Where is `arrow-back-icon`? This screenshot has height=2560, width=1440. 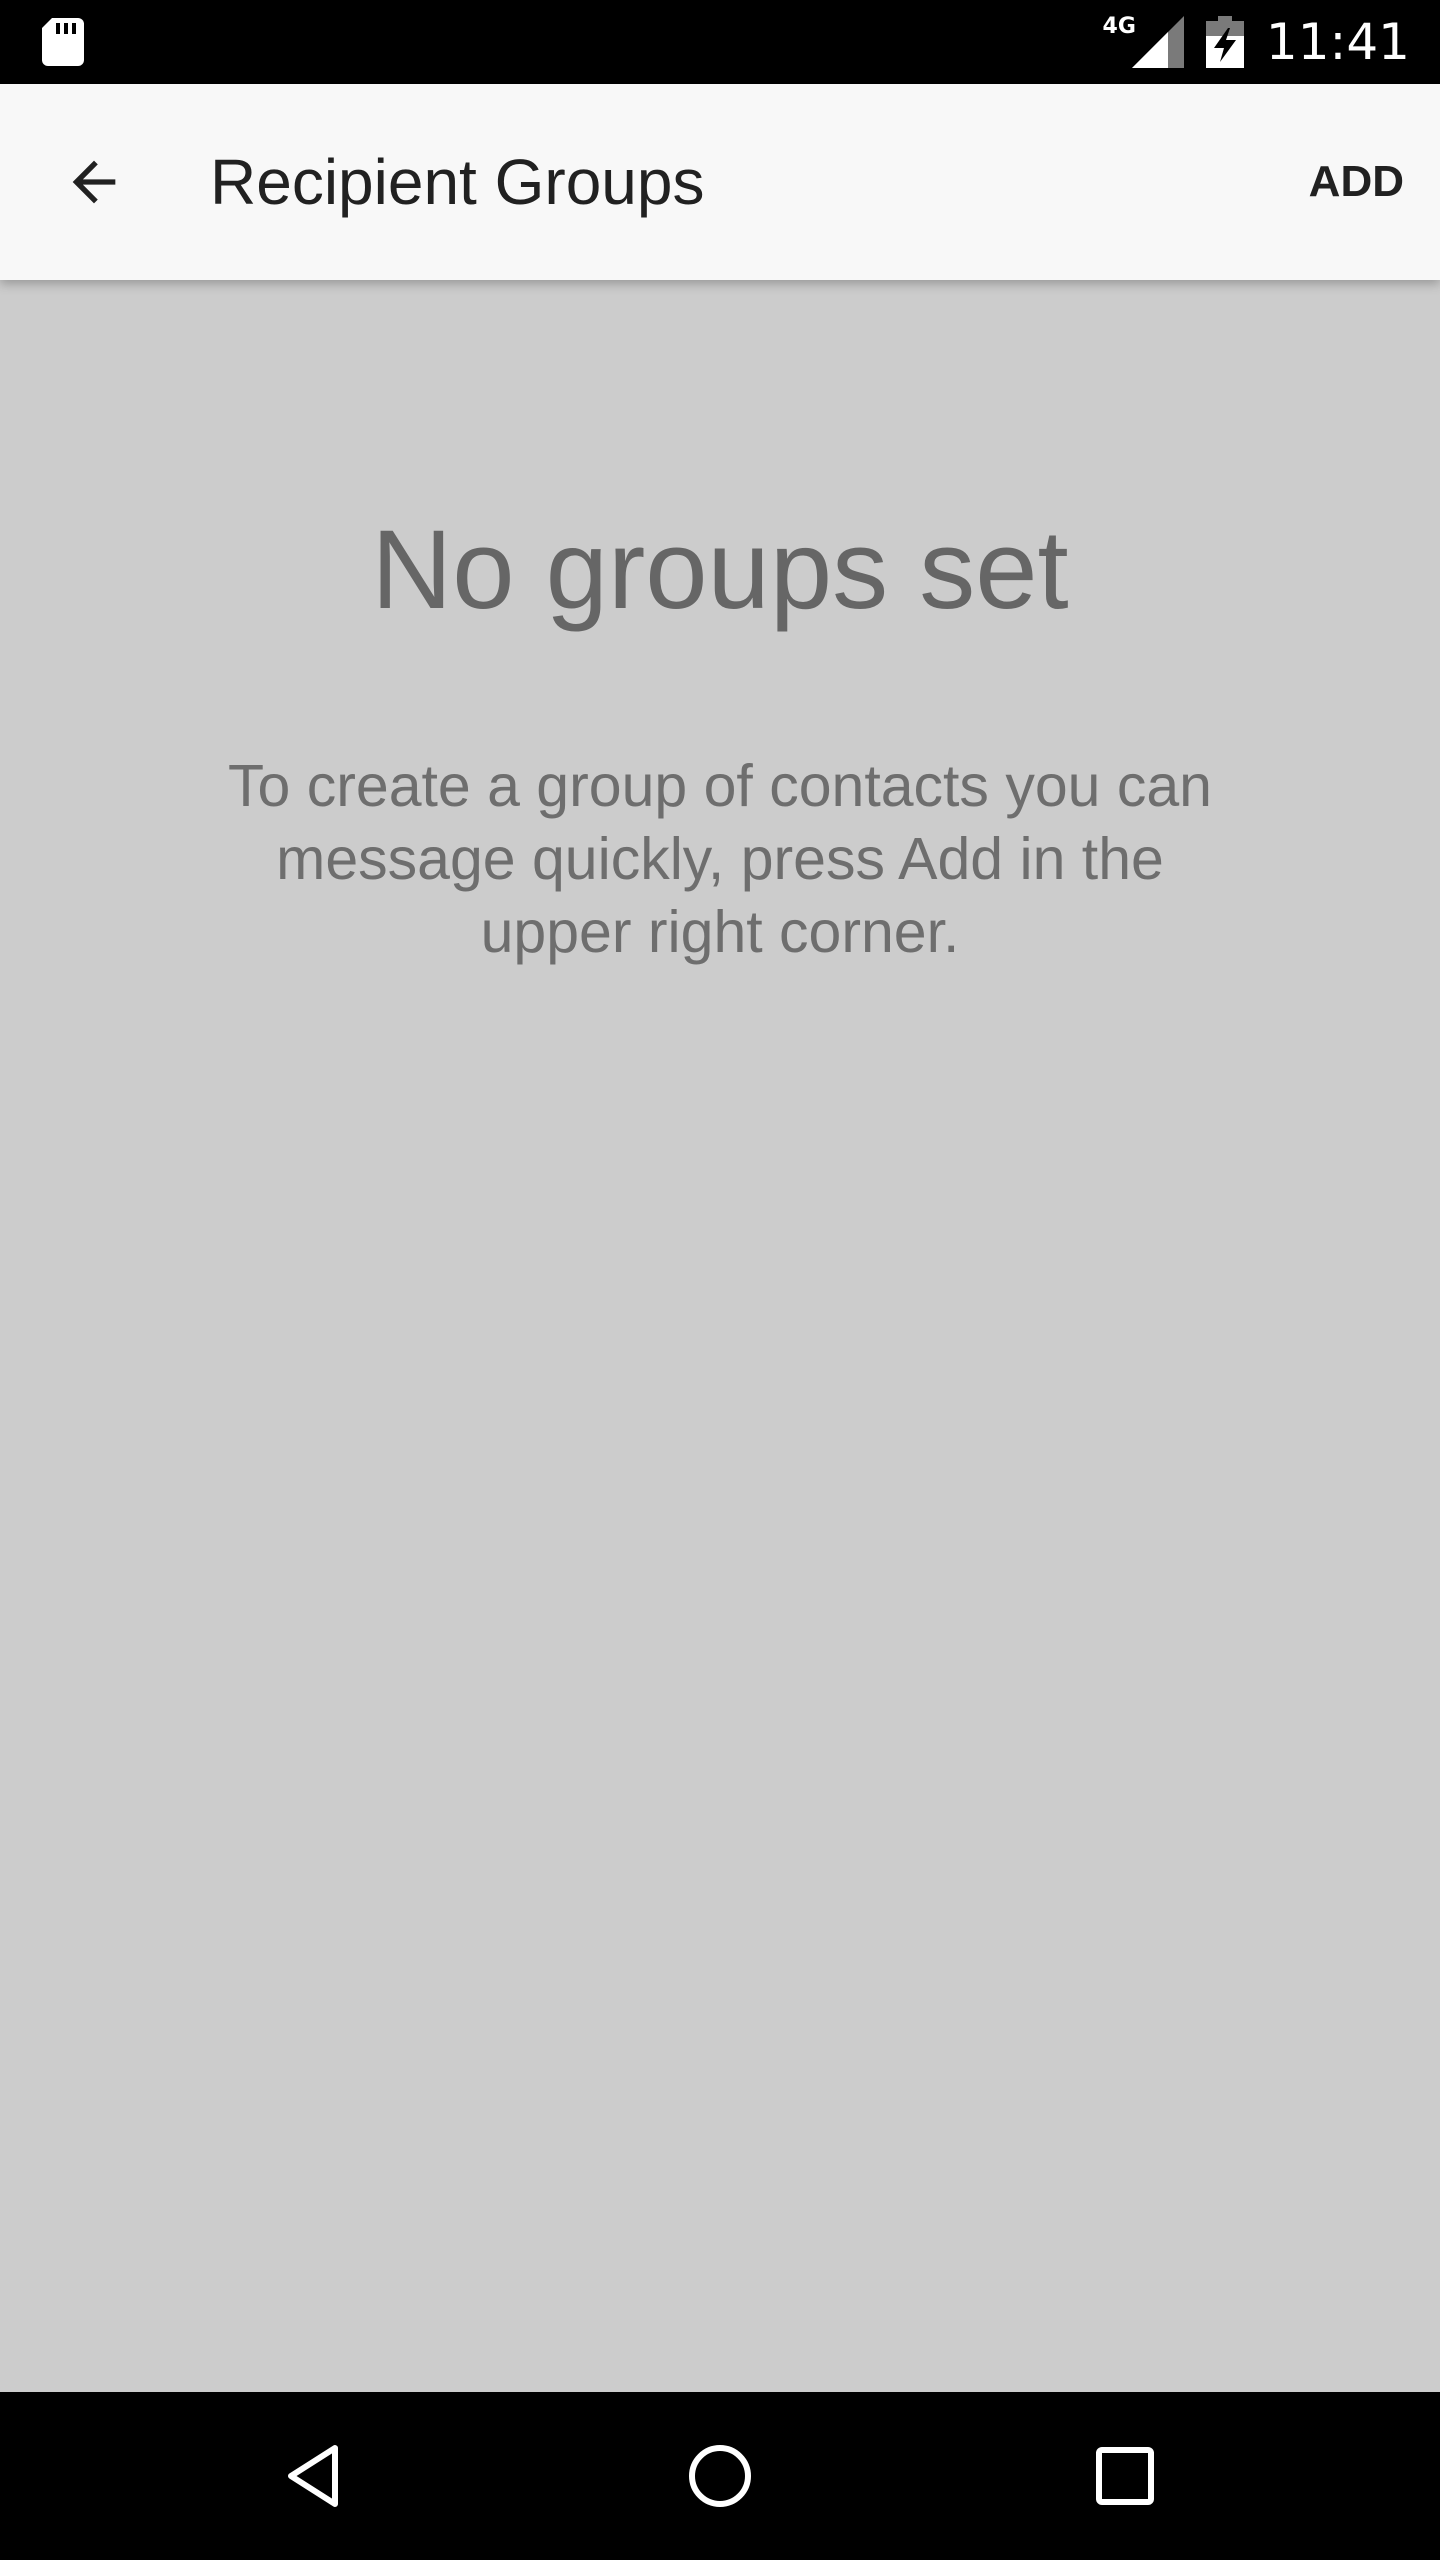 arrow-back-icon is located at coordinates (94, 182).